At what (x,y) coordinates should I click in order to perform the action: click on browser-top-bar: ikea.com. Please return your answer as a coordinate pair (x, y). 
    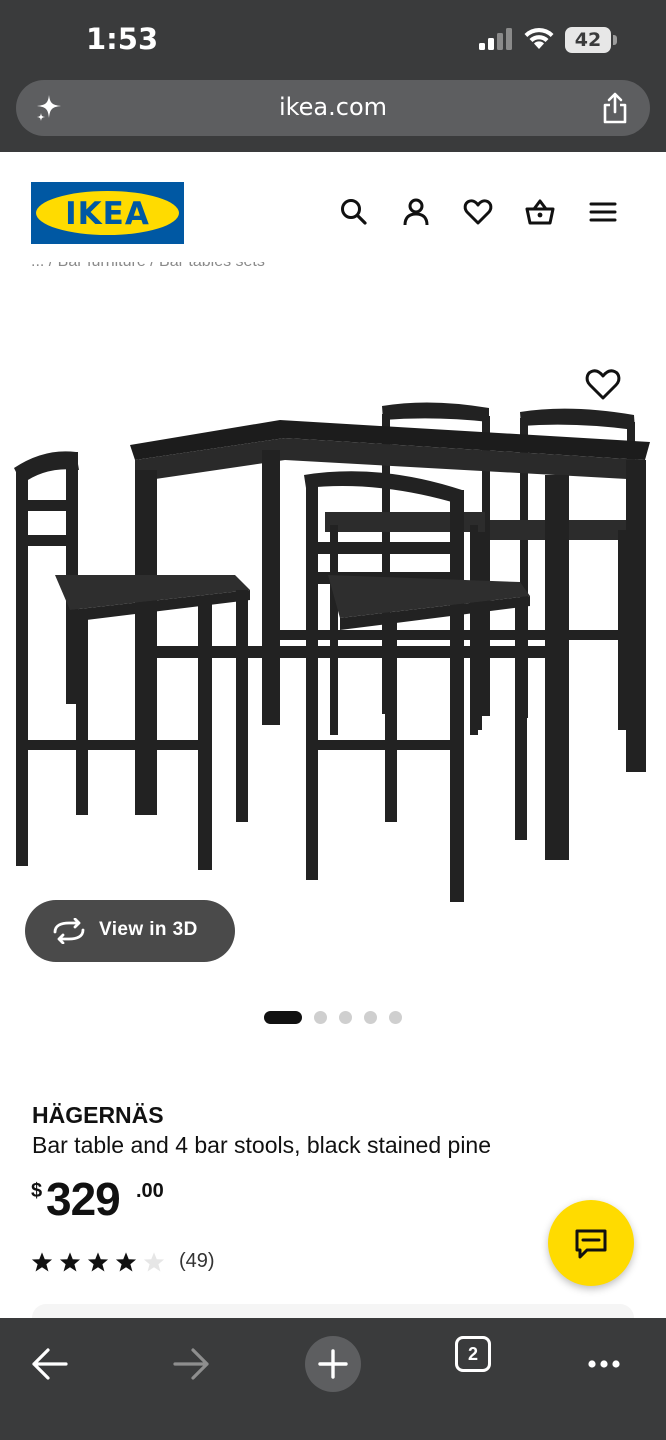
    Looking at the image, I should click on (333, 116).